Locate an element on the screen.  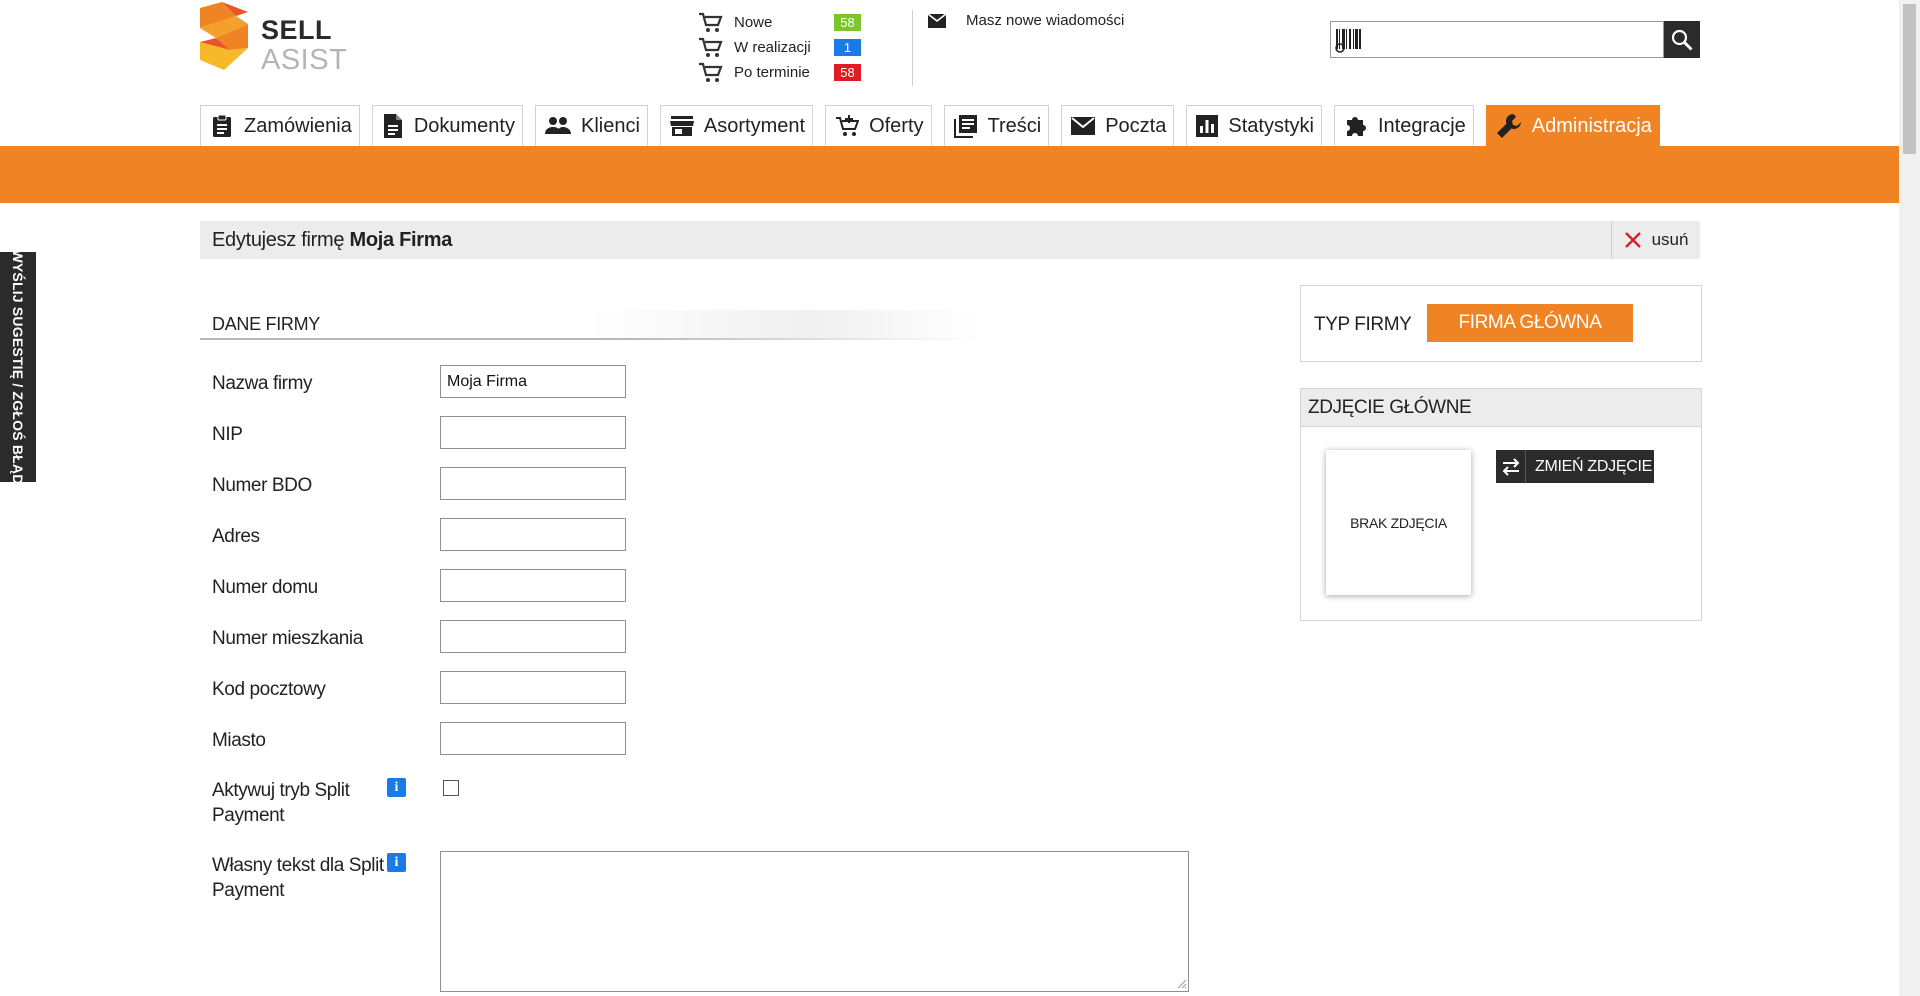
tab-label: Dokumenty is located at coordinates (464, 125).